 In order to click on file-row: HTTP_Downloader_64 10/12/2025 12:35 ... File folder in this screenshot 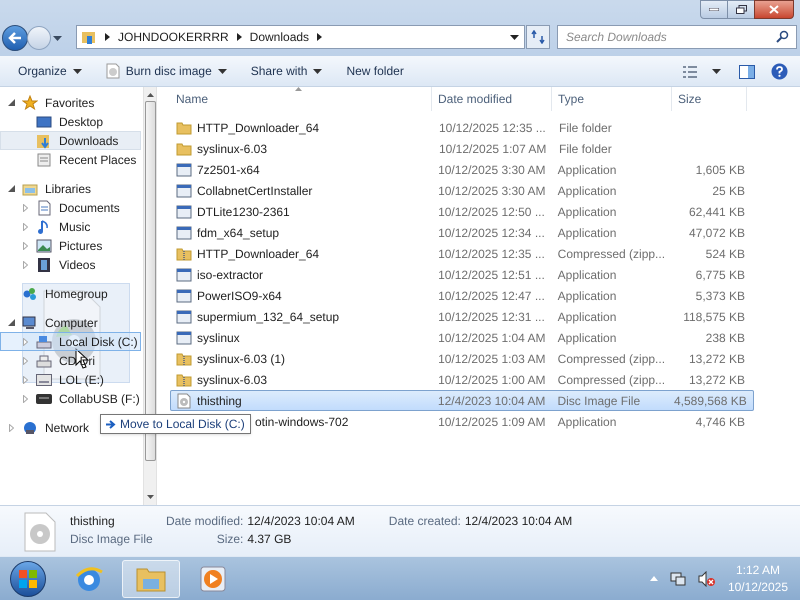, I will do `click(462, 127)`.